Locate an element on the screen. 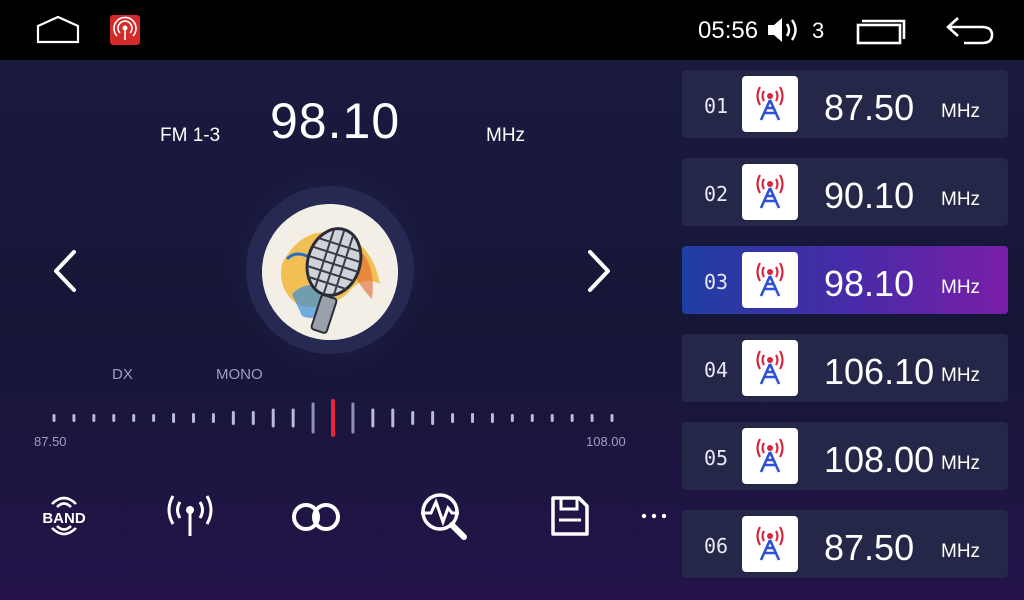 Image resolution: width=1024 pixels, height=600 pixels. frequency-unit: MHz is located at coordinates (506, 135).